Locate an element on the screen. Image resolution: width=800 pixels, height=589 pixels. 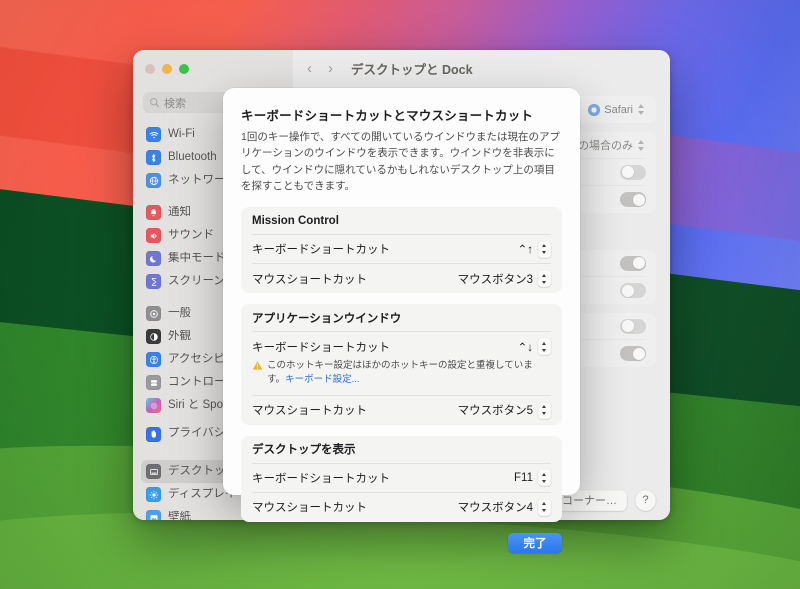
close-button is located at coordinates (150, 69).